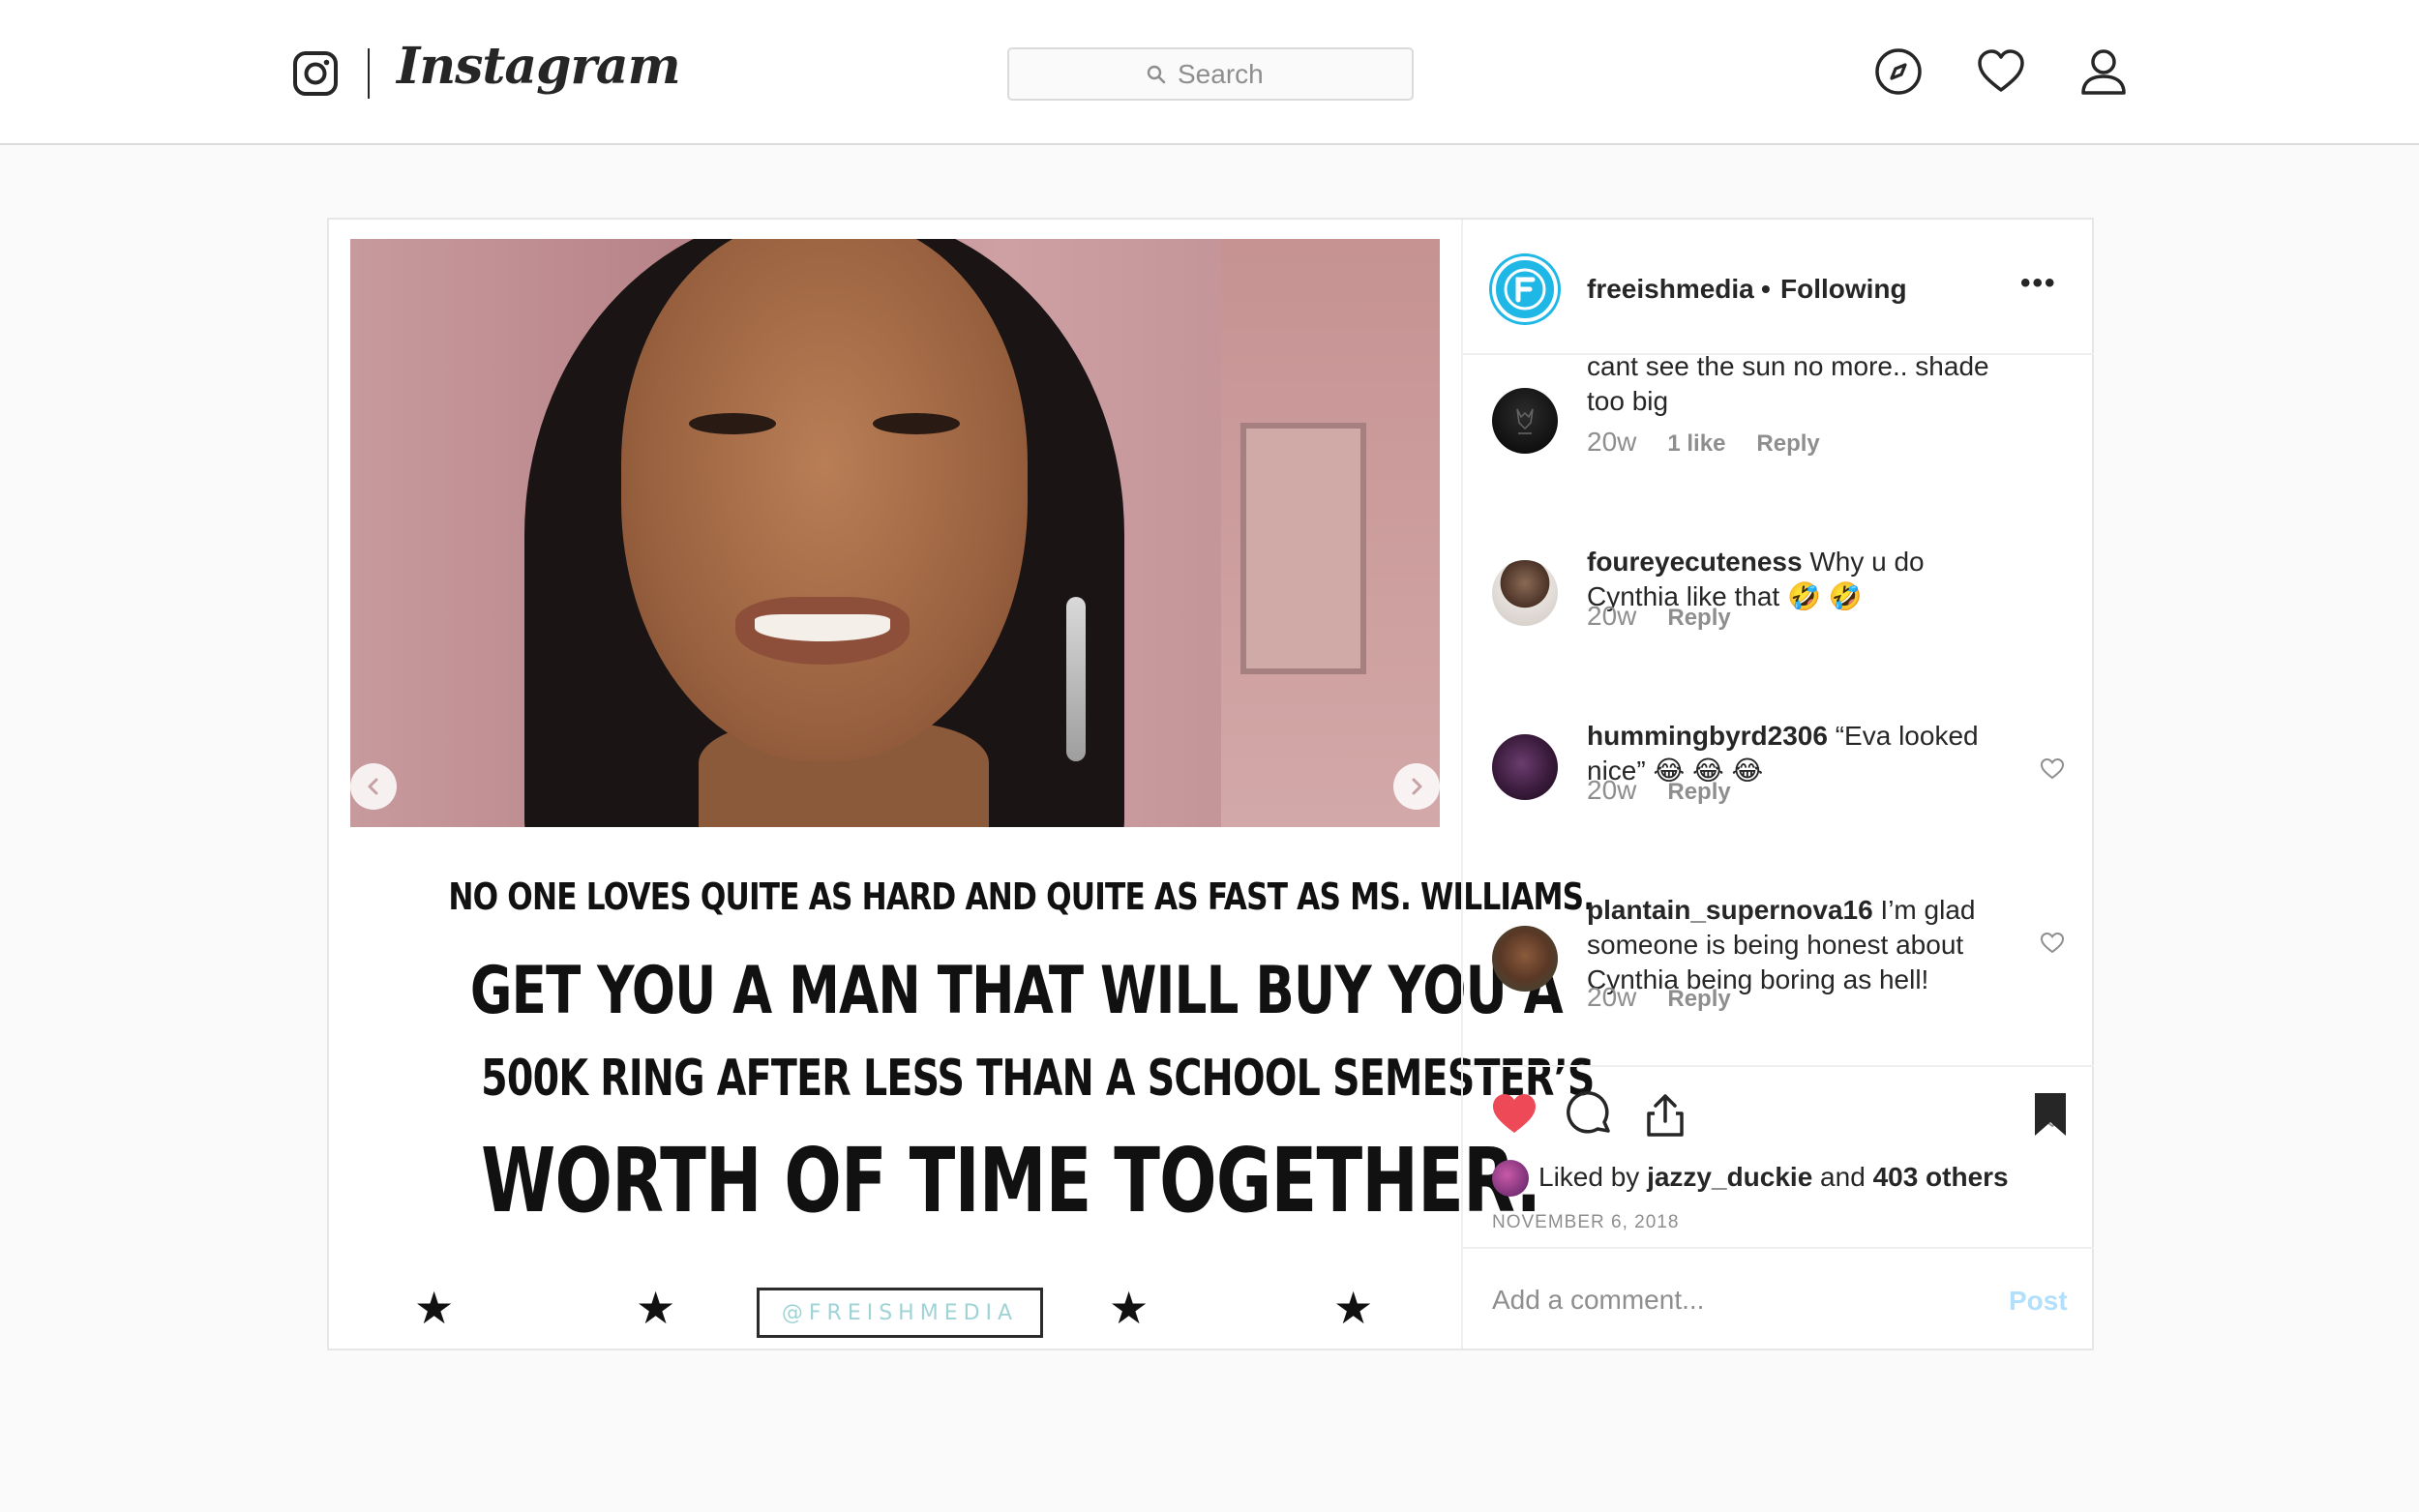 The width and height of the screenshot is (2419, 1512). What do you see at coordinates (1788, 385) in the screenshot?
I see `comment-content: cant see the sun no more.. shade too big` at bounding box center [1788, 385].